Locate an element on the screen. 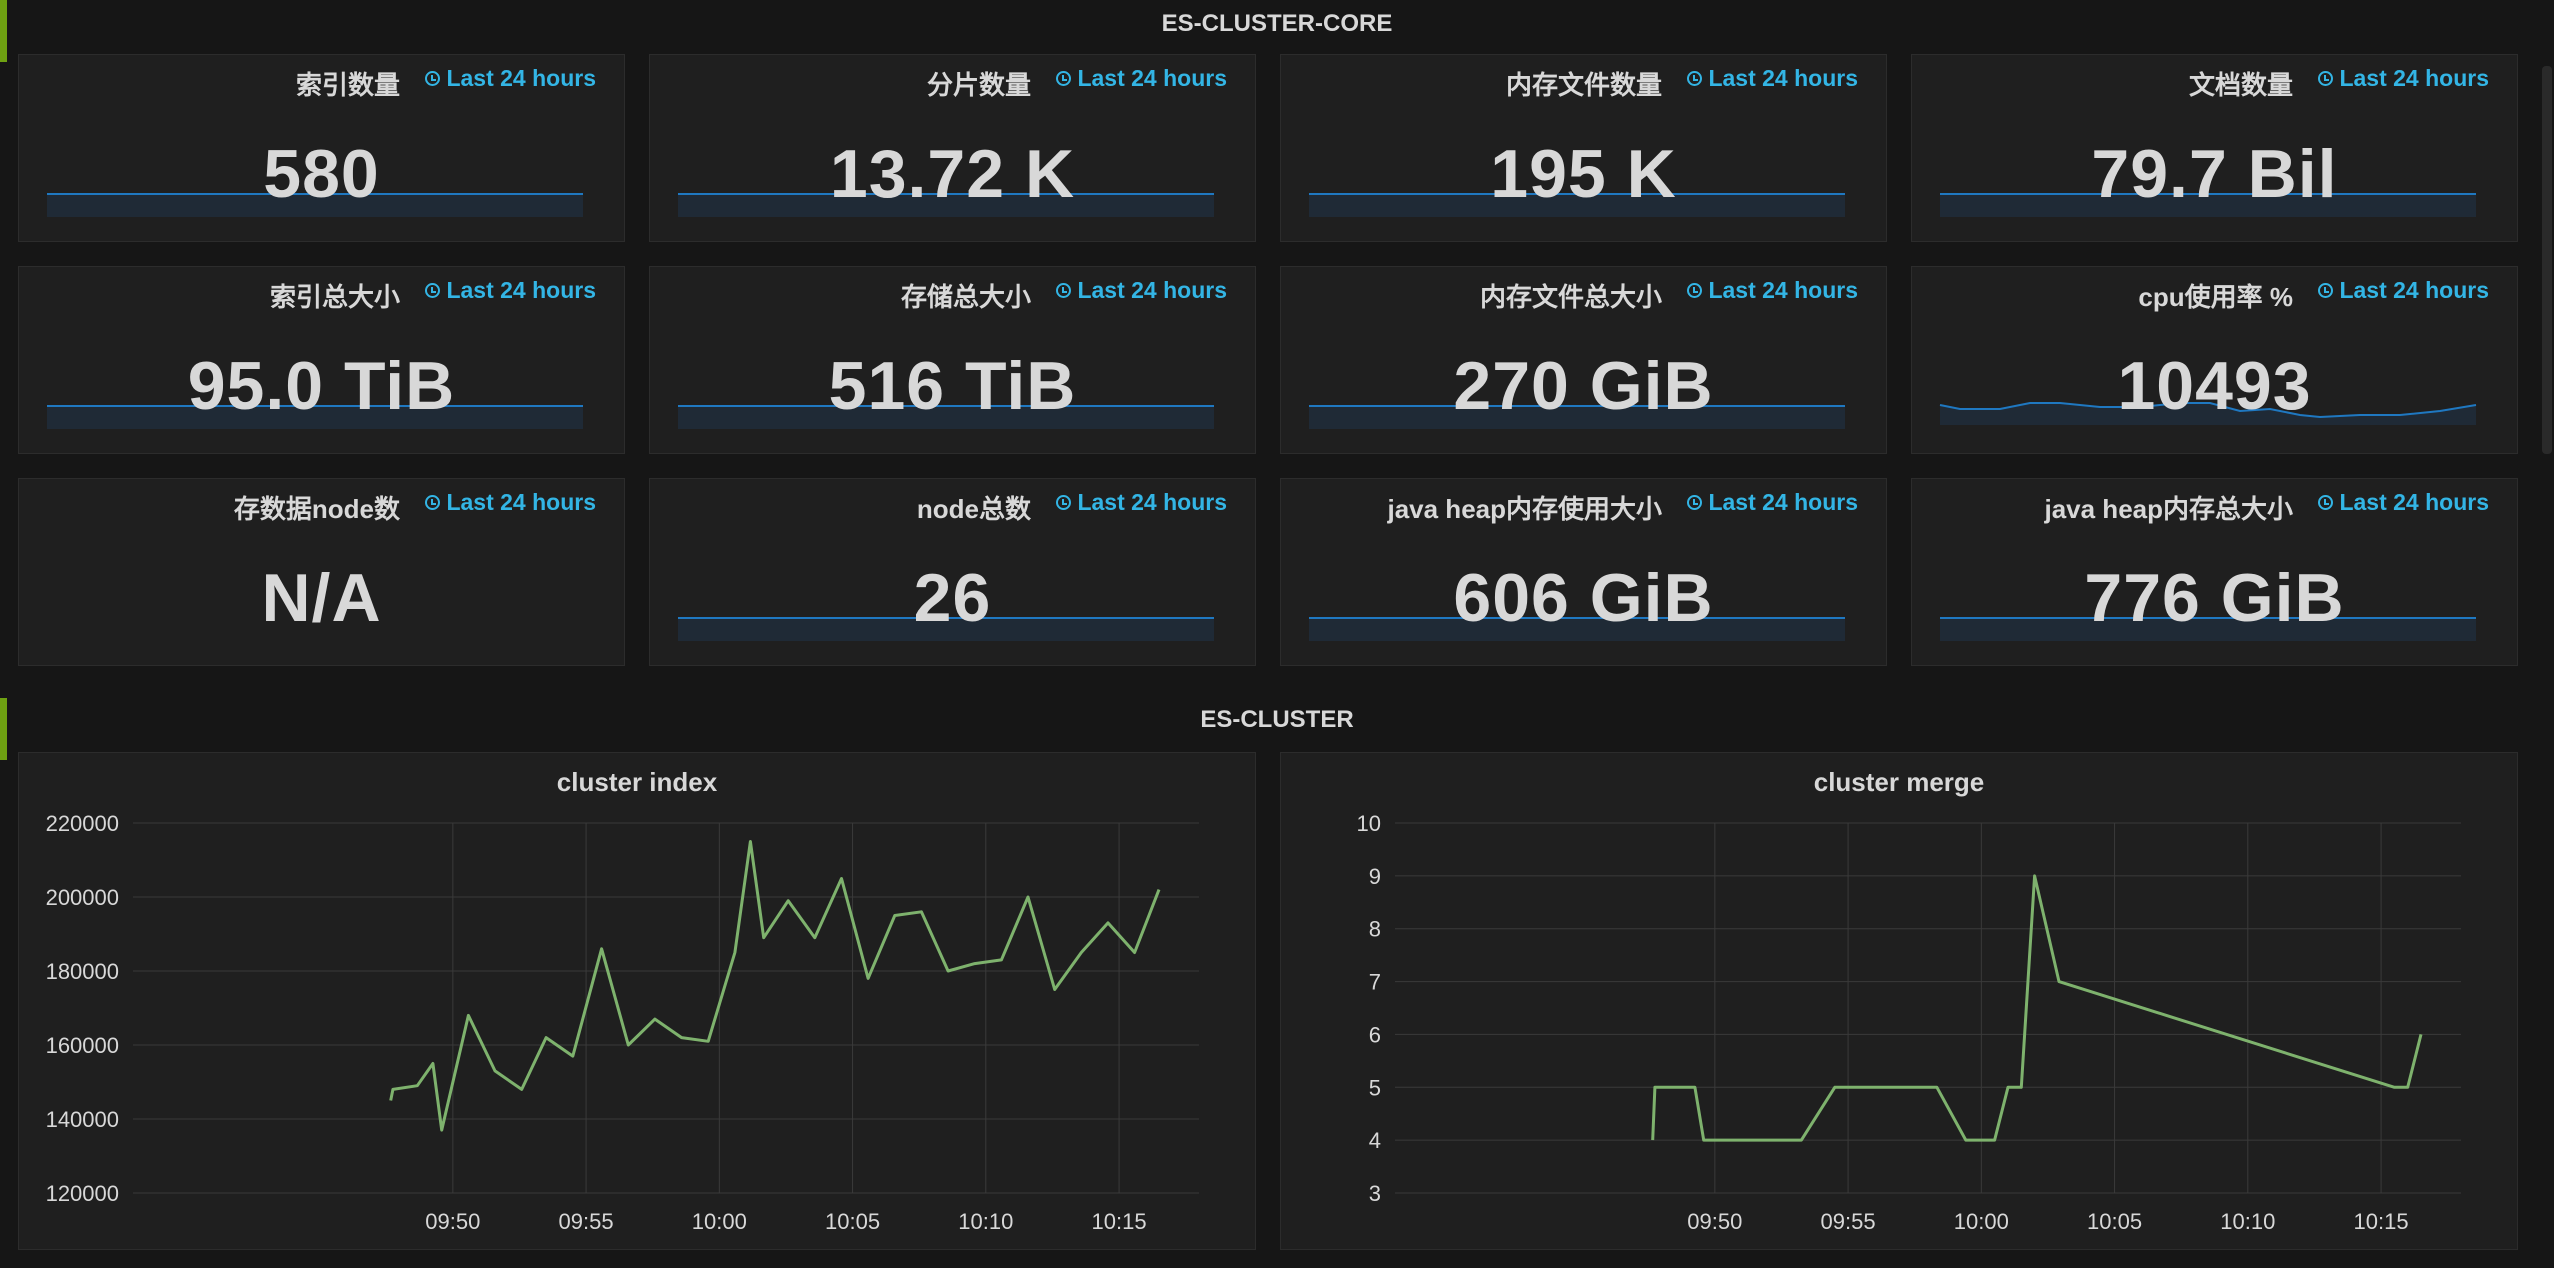 The height and width of the screenshot is (1268, 2554). stat-title: 文档数量 is located at coordinates (2241, 83).